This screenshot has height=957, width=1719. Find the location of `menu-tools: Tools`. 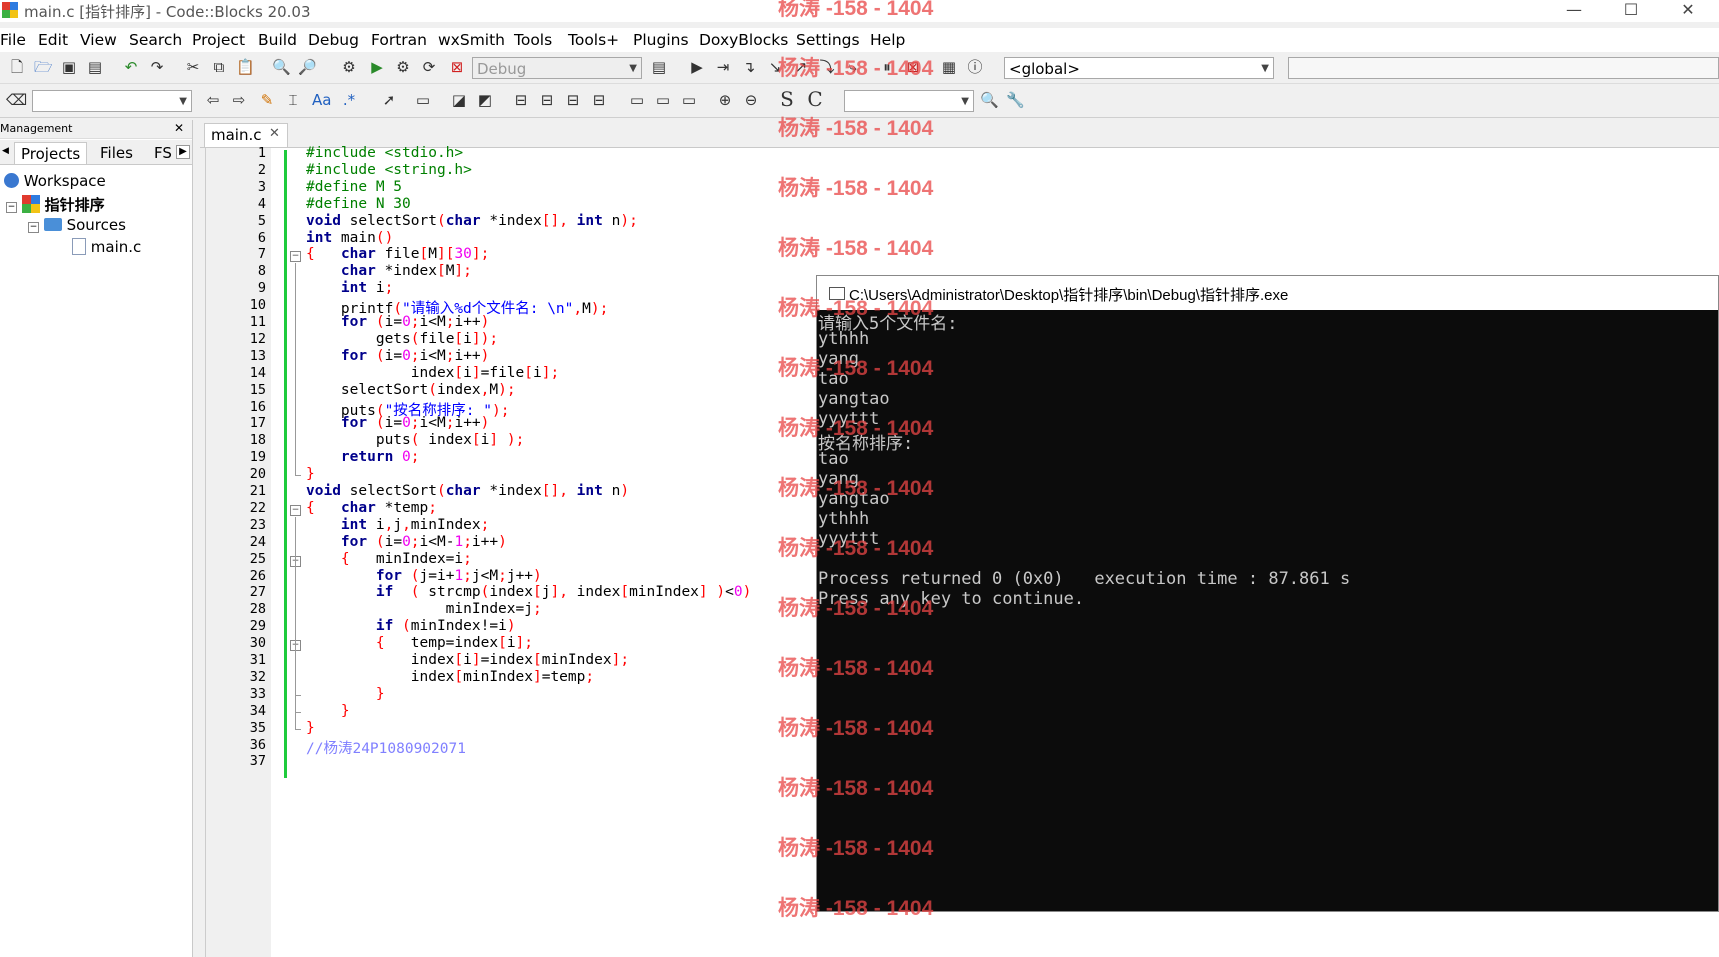

menu-tools: Tools is located at coordinates (533, 40).